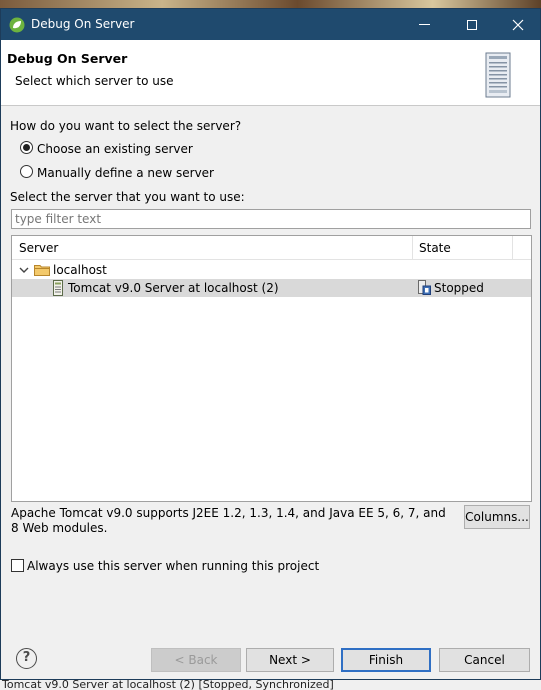 The height and width of the screenshot is (690, 541). I want to click on server-list-label: Select the server that you want to use:, so click(127, 197).